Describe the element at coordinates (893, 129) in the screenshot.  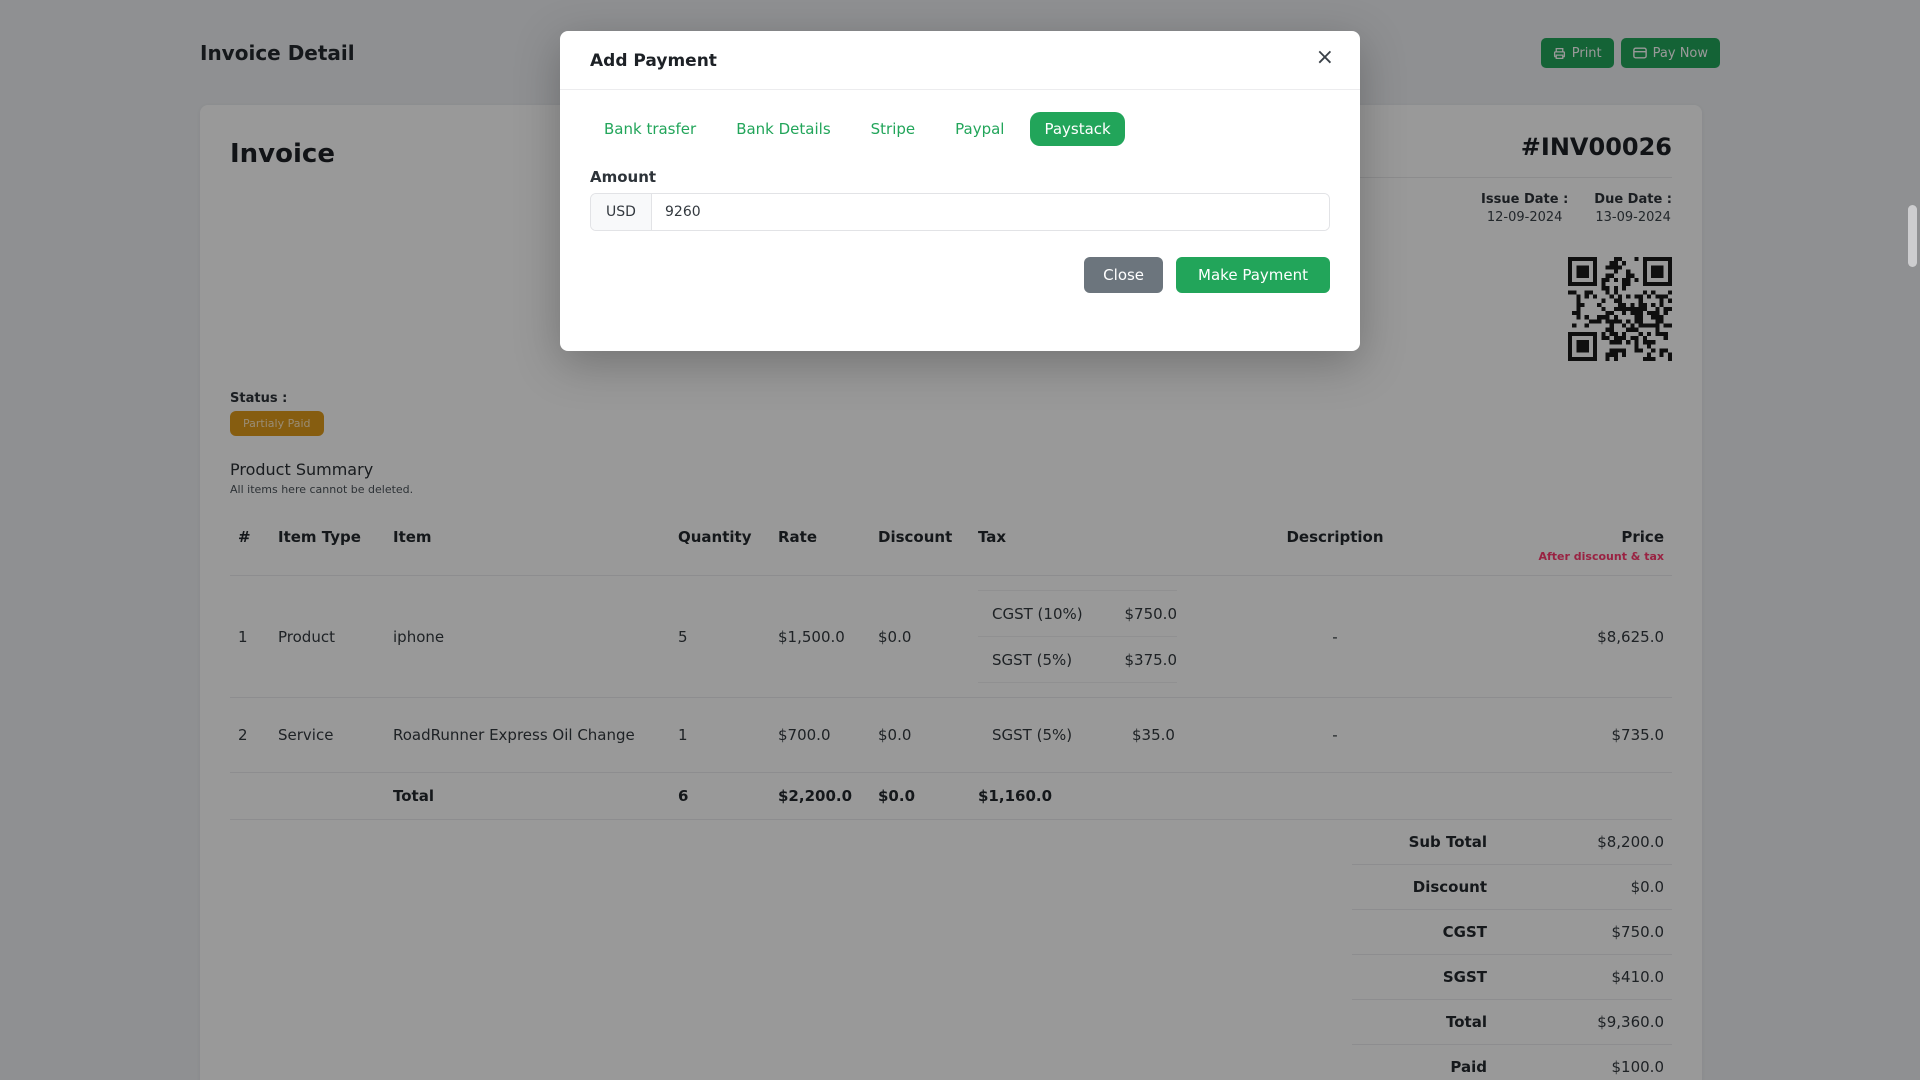
I see `tab-stripe: Stripe` at that location.